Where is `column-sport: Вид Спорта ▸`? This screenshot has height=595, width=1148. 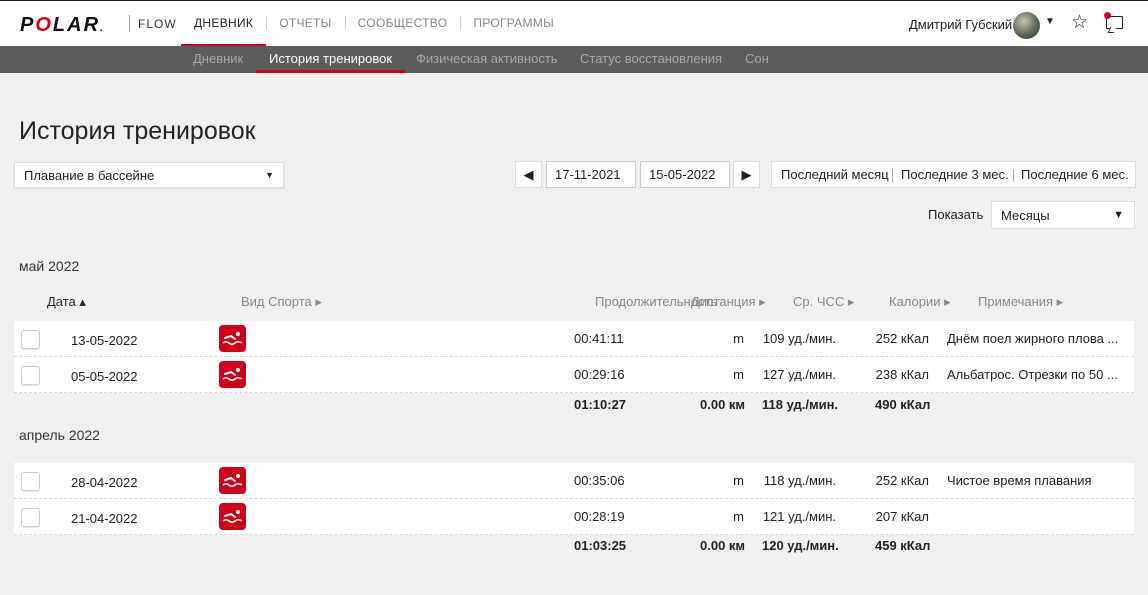
column-sport: Вид Спорта ▸ is located at coordinates (281, 302).